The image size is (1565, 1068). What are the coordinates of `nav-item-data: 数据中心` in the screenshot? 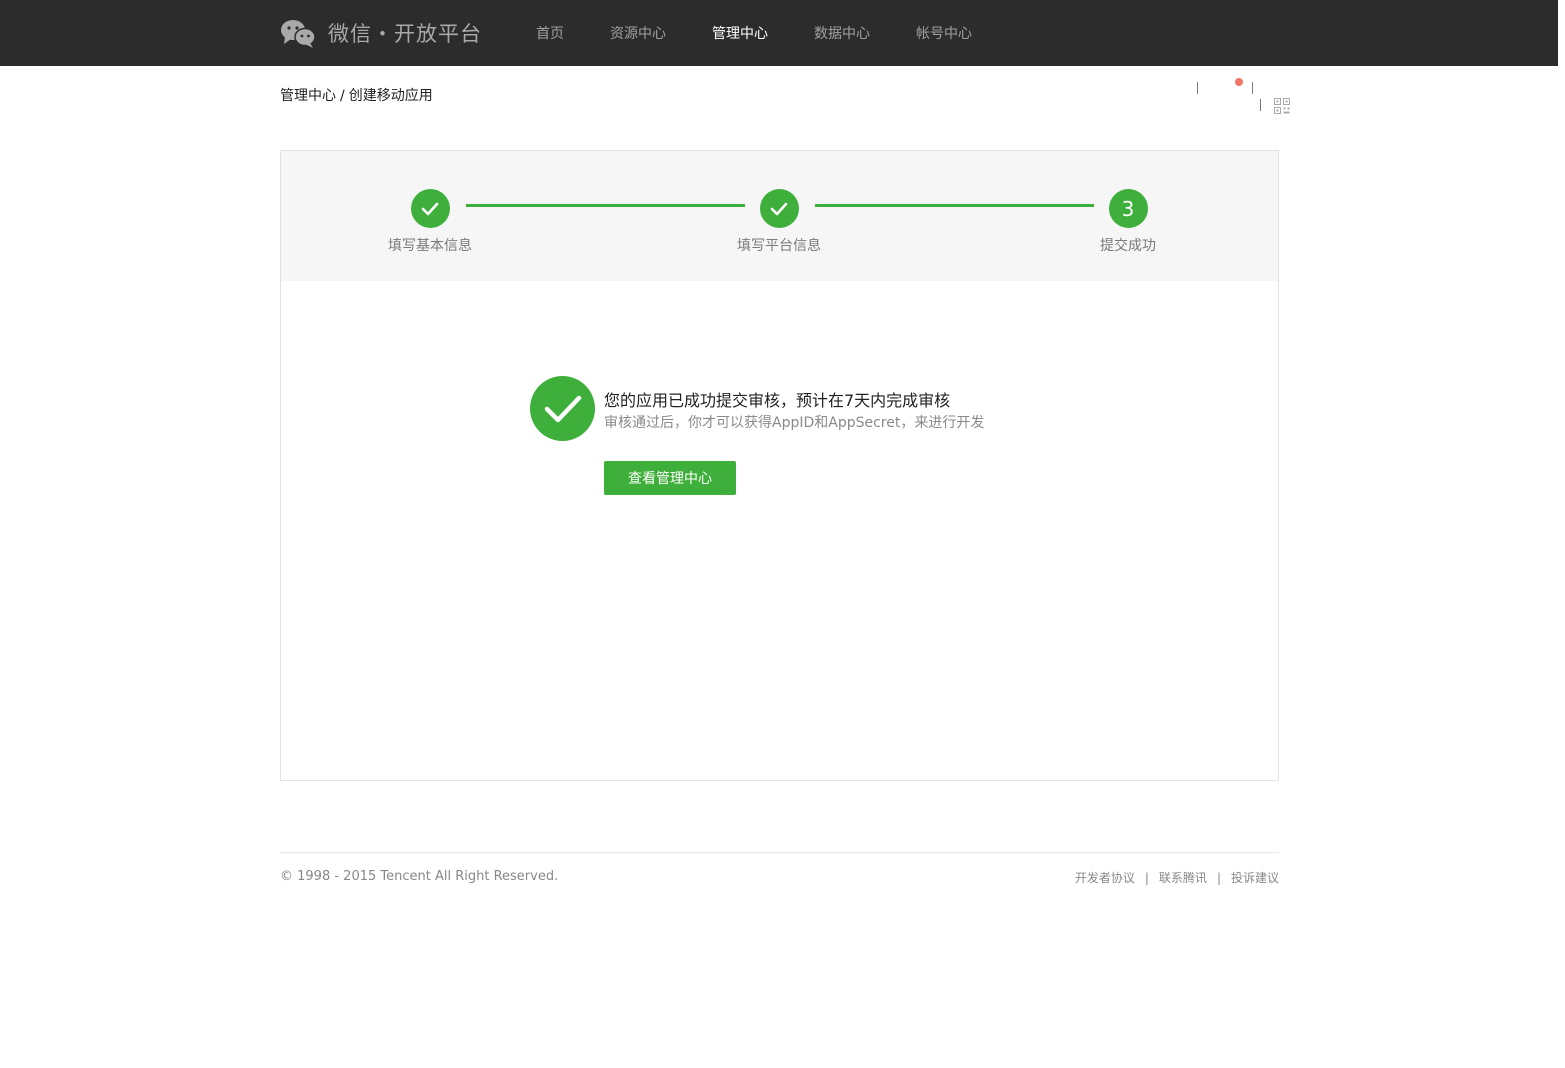 It's located at (842, 33).